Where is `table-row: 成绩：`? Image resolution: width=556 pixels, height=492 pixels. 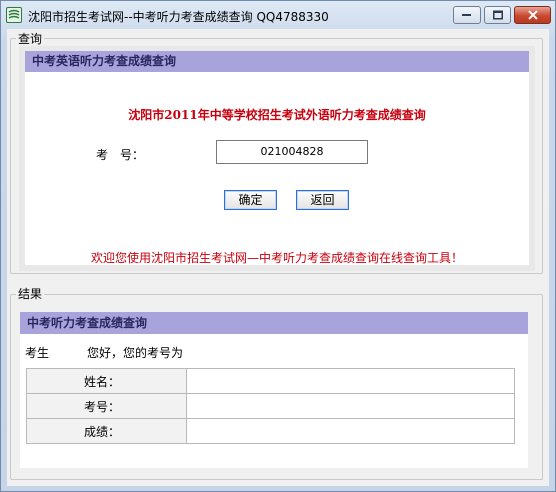
table-row: 成绩： is located at coordinates (270, 431).